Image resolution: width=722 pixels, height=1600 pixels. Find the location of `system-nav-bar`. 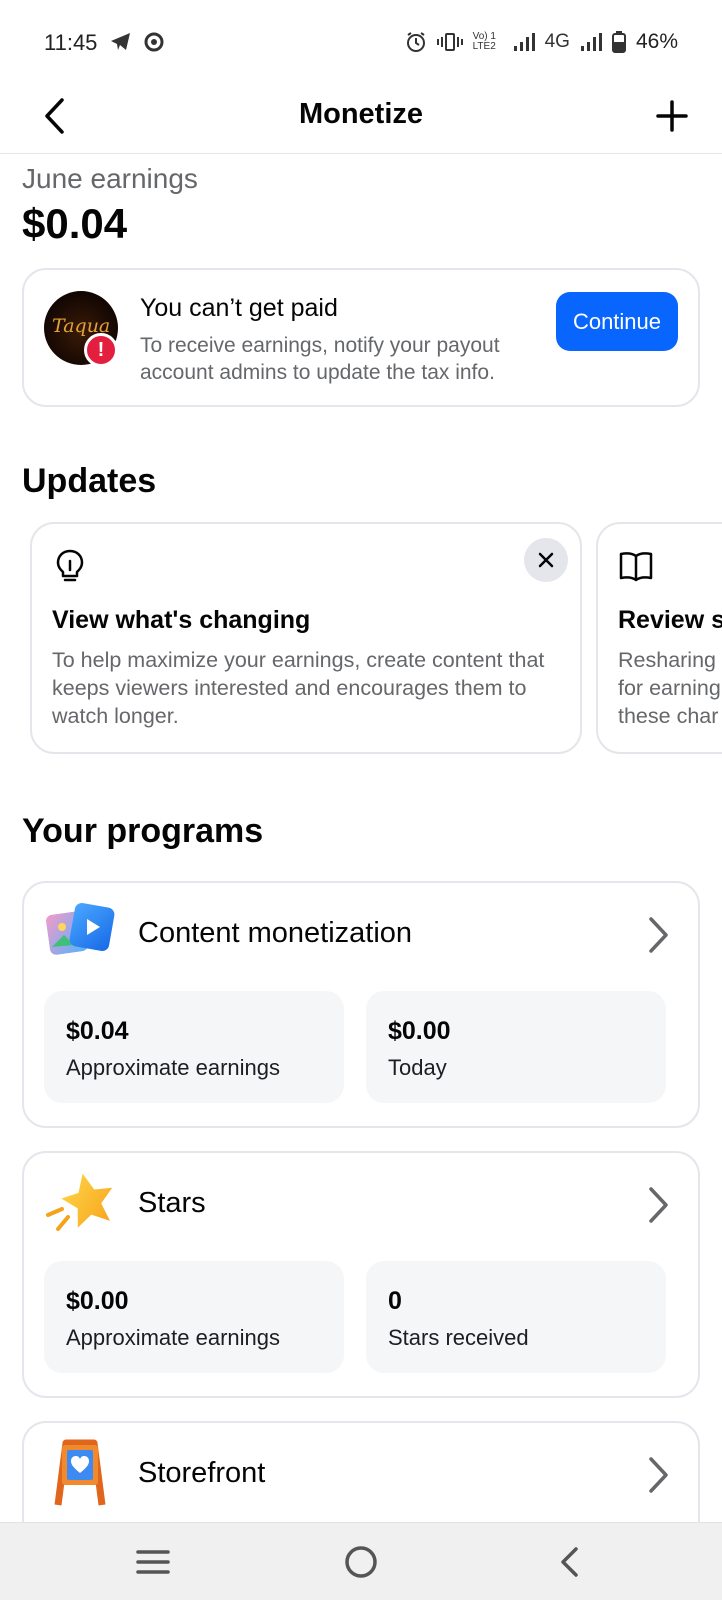

system-nav-bar is located at coordinates (361, 1561).